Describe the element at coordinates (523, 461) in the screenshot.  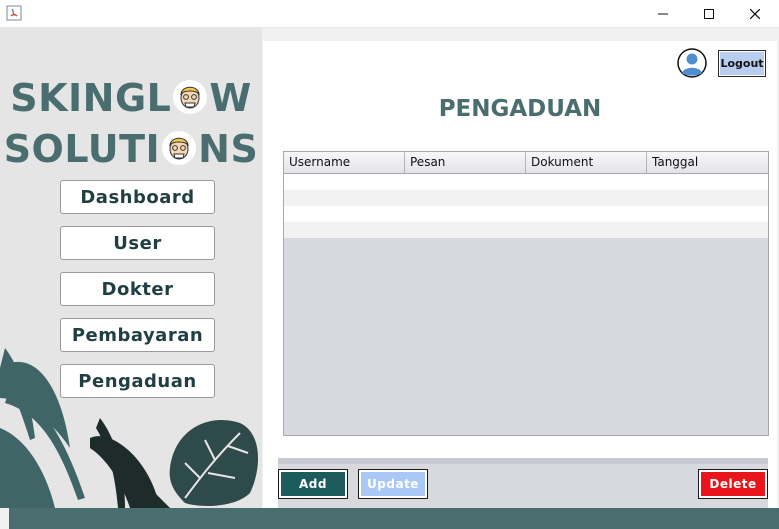
I see `action-bar-strip` at that location.